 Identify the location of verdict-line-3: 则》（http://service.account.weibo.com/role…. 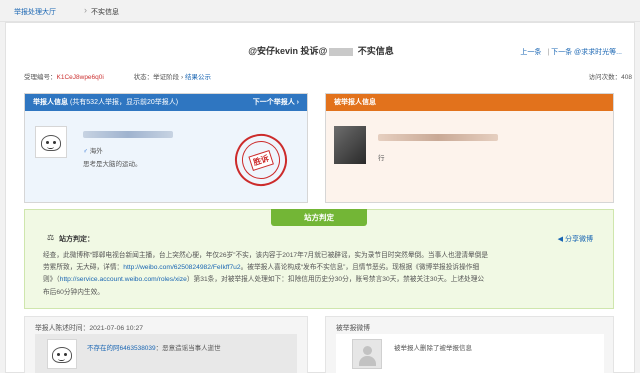
(323, 280).